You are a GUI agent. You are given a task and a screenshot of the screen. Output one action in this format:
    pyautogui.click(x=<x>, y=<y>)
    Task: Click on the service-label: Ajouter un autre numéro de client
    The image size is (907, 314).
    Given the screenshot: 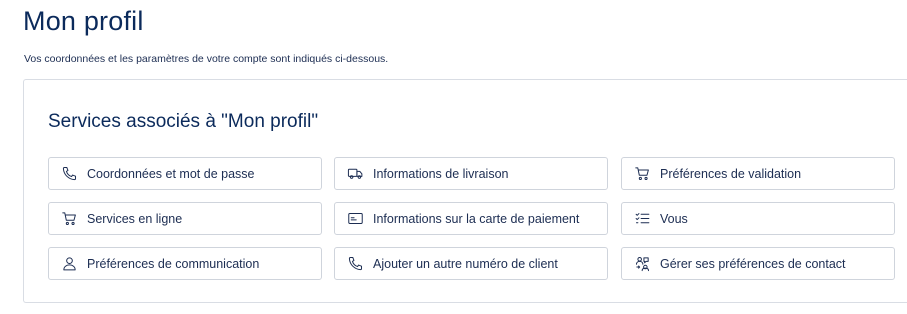 What is the action you would take?
    pyautogui.click(x=465, y=263)
    